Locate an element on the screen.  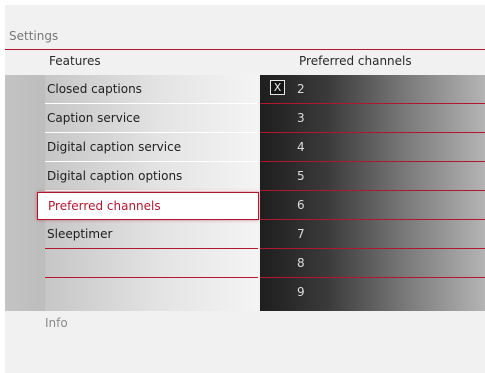
channel-number: 2 is located at coordinates (301, 89).